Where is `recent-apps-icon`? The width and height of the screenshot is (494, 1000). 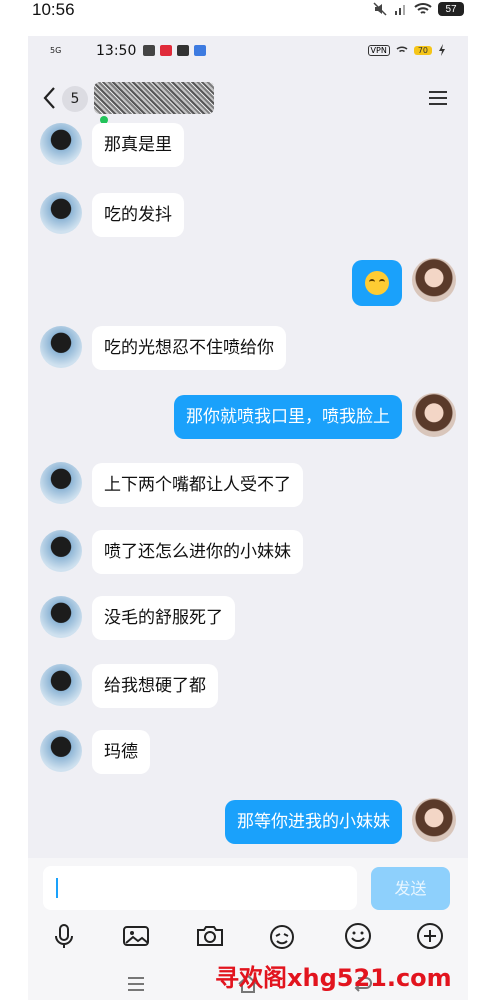 recent-apps-icon is located at coordinates (136, 984).